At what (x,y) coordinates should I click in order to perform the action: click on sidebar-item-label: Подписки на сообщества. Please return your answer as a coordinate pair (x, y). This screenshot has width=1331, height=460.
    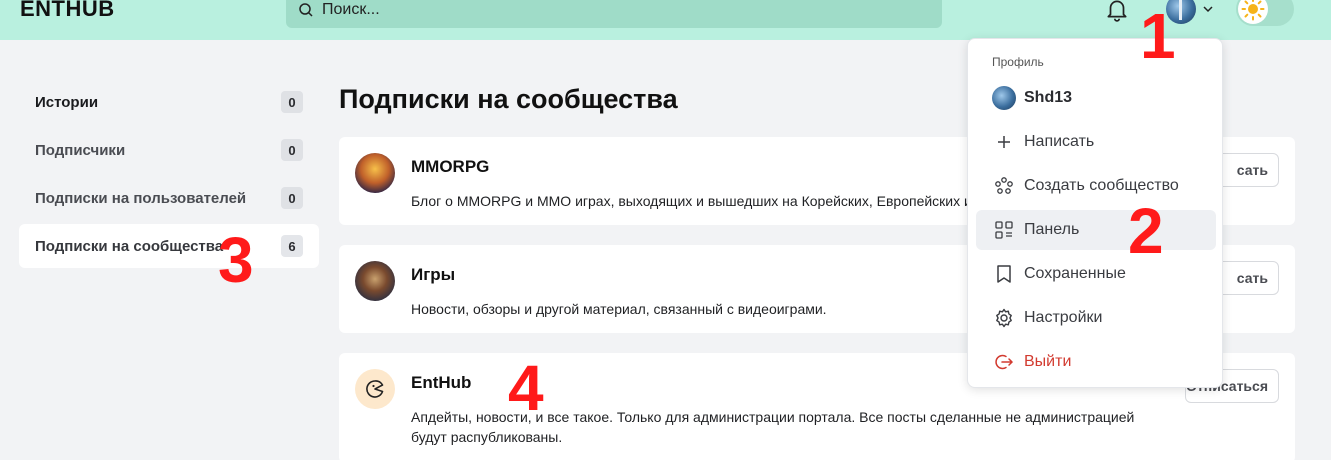
    Looking at the image, I should click on (129, 246).